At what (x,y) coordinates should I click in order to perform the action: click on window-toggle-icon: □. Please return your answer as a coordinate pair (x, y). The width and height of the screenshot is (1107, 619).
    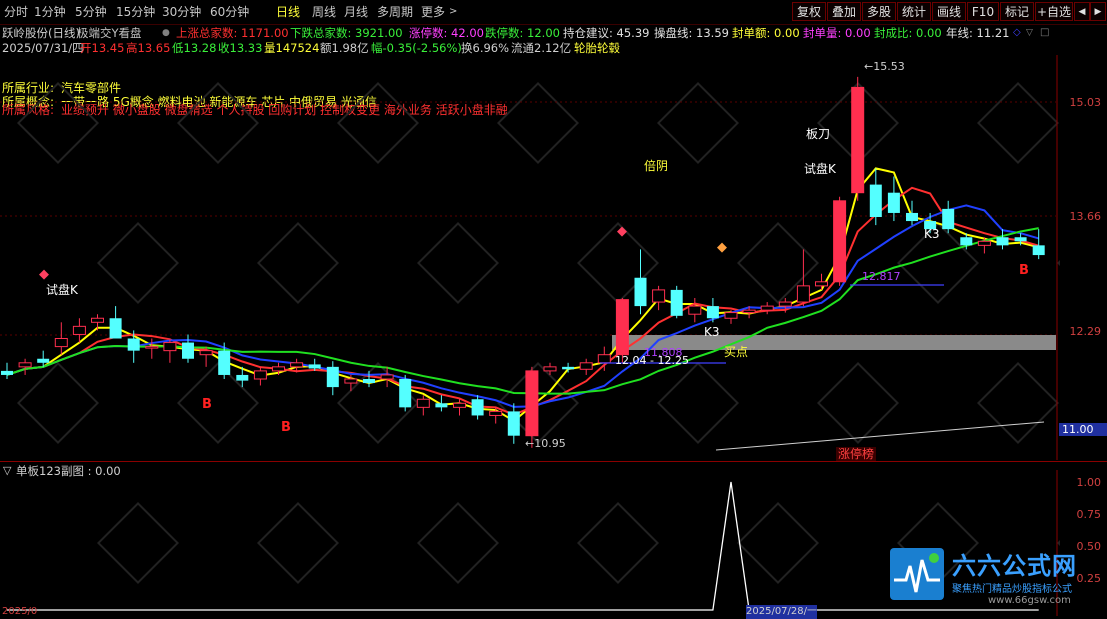
    Looking at the image, I should click on (1044, 33).